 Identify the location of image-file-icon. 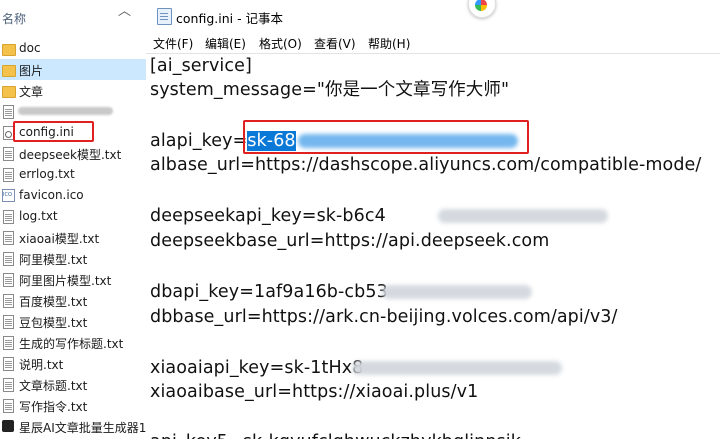
(8, 195).